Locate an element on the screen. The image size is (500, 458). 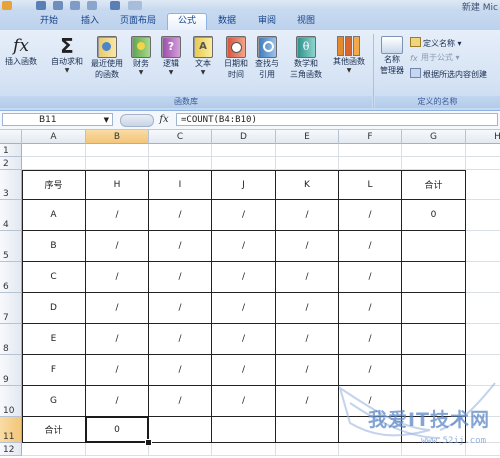
text-functions-button: A 文本 ▼ is located at coordinates (203, 63).